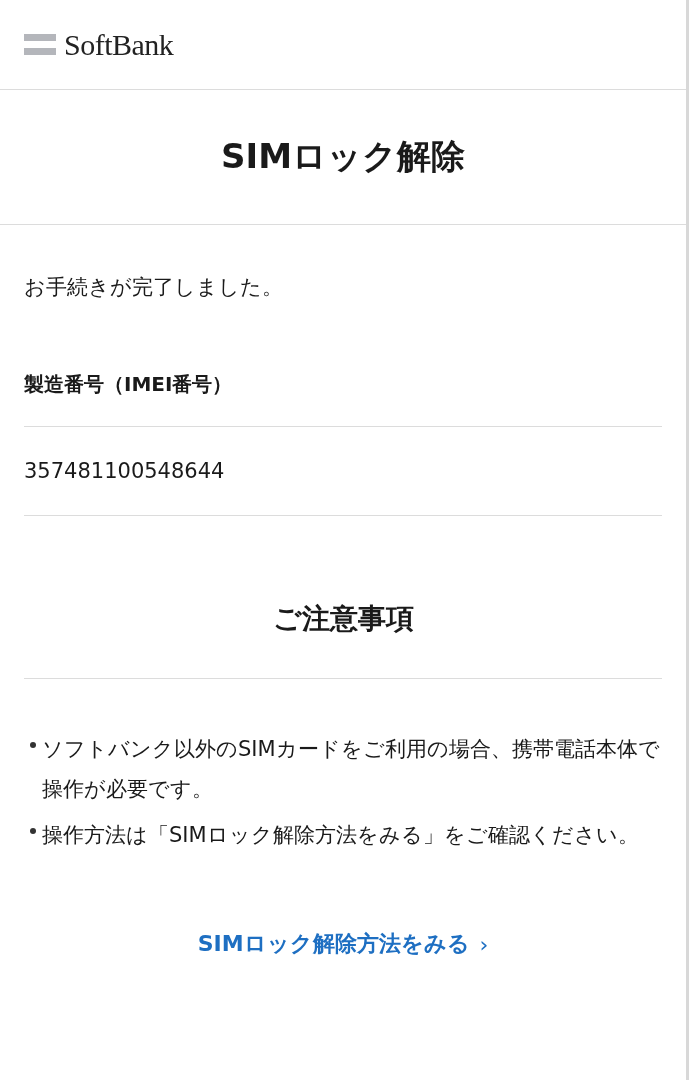 The height and width of the screenshot is (1080, 689). Describe the element at coordinates (343, 156) in the screenshot. I see `page-title: SIMロック解除` at that location.